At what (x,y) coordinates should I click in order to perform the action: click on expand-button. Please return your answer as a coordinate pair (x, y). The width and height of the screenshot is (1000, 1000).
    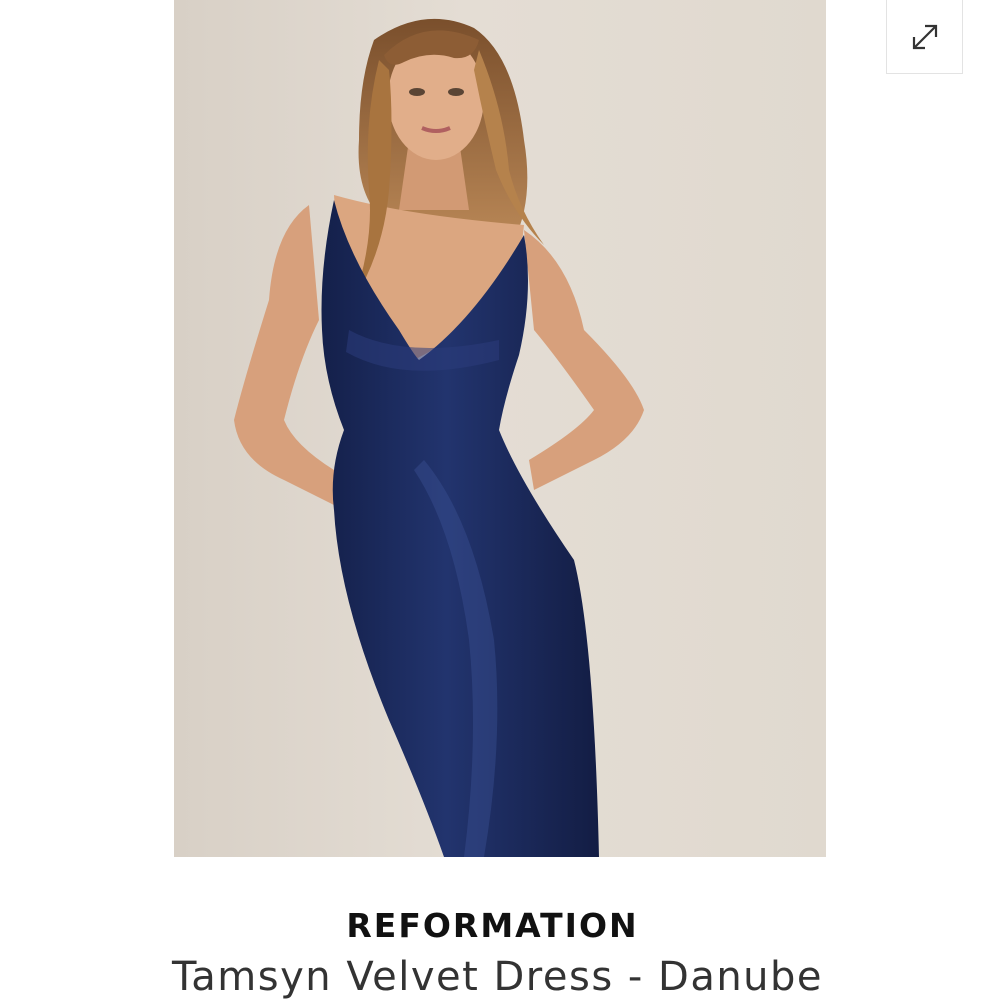
    Looking at the image, I should click on (924, 37).